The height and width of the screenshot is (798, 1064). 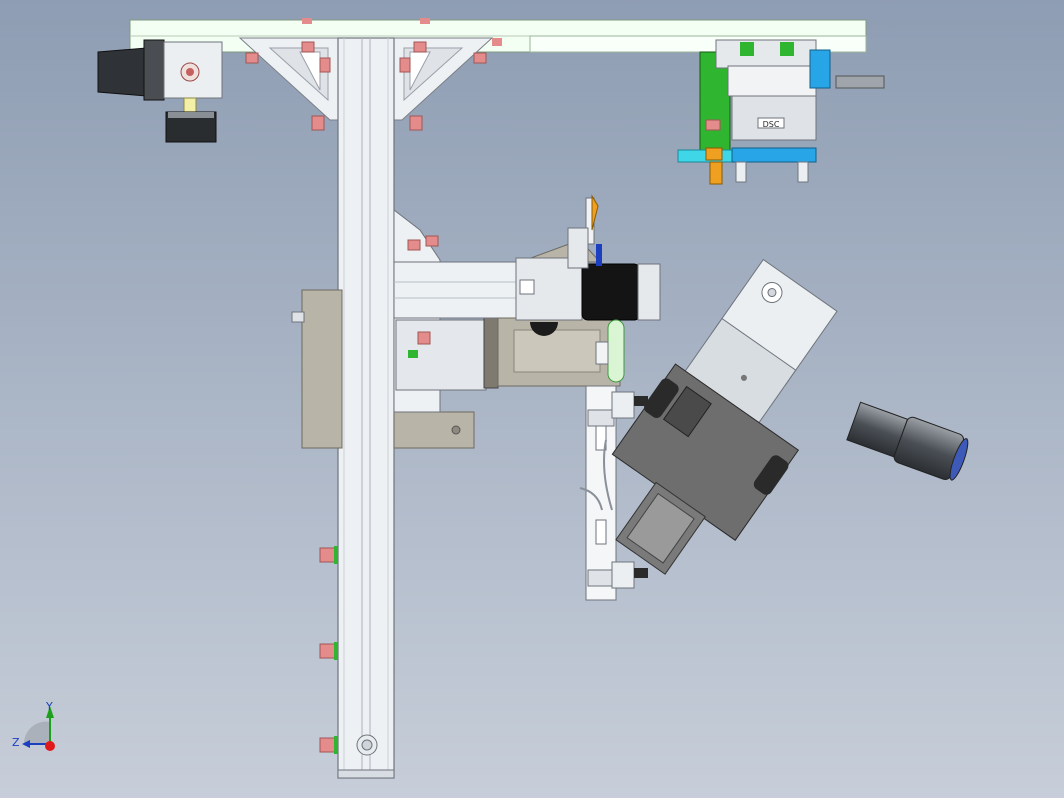 I want to click on y-axis-label: Y, so click(x=49, y=706).